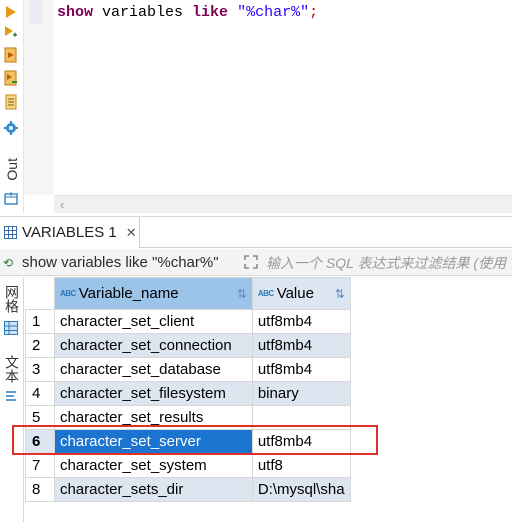  What do you see at coordinates (153, 489) in the screenshot?
I see `variable-name-cell: character_sets_dir` at bounding box center [153, 489].